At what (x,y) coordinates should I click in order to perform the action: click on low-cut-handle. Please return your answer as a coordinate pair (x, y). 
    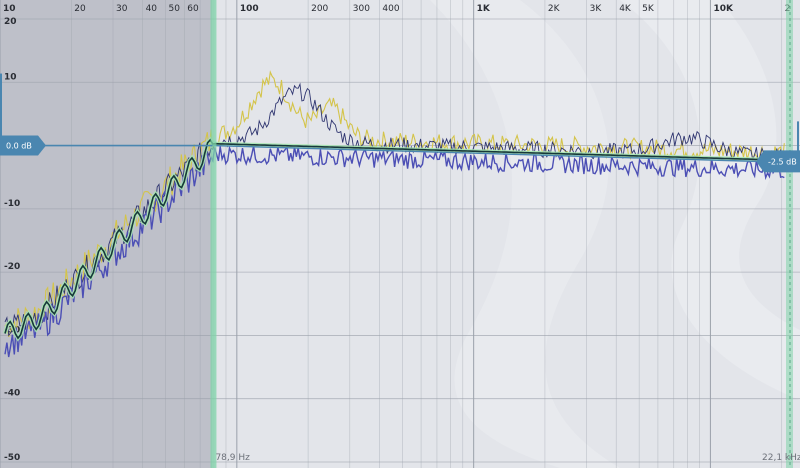
    Looking at the image, I should click on (213, 234).